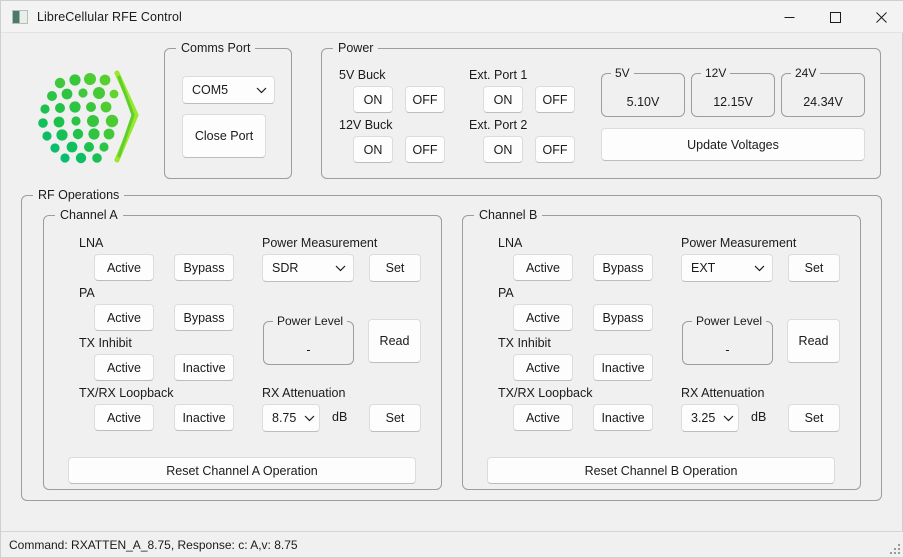 Image resolution: width=903 pixels, height=558 pixels. Describe the element at coordinates (224, 136) in the screenshot. I see `close-port-button: Close Port` at that location.